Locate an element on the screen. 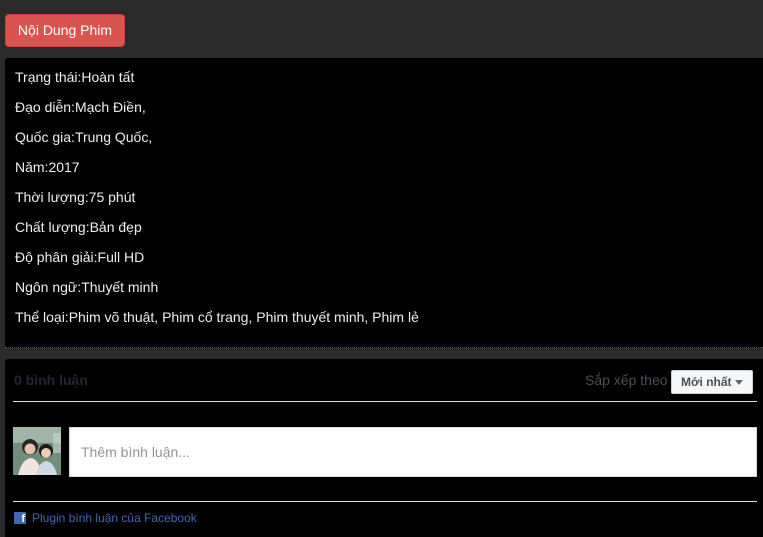 This screenshot has height=537, width=763. info-duration: Thời lượng:75 phút is located at coordinates (75, 197).